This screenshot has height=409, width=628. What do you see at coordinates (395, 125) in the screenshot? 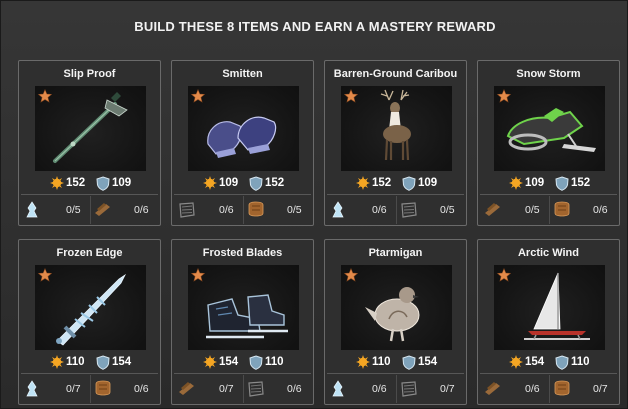
I see `caribou-icon` at bounding box center [395, 125].